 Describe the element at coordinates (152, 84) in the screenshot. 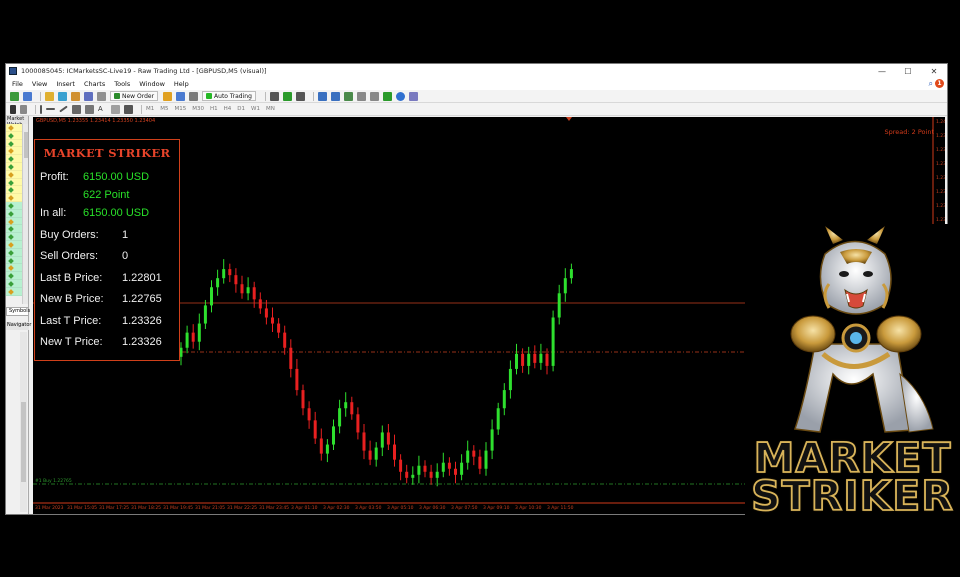

I see `menu-window: Window` at that location.